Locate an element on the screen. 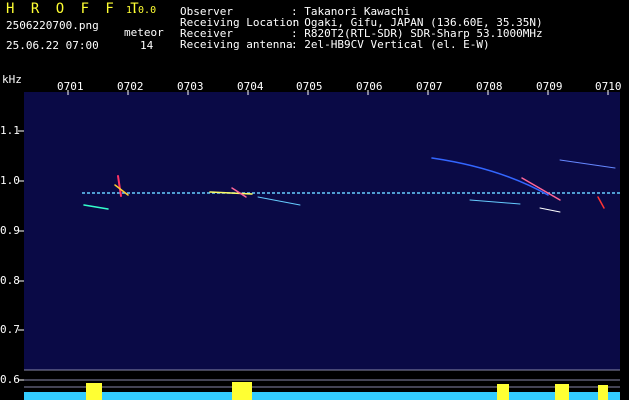  signal-strip-bars is located at coordinates (322, 391).